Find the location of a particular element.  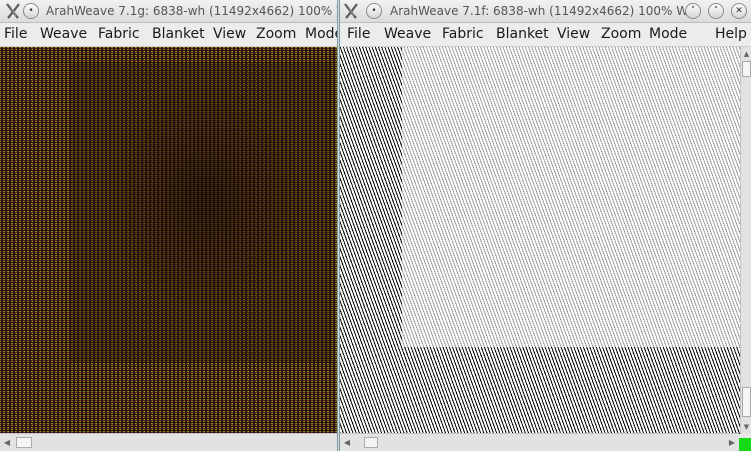

status-indicator is located at coordinates (745, 444).